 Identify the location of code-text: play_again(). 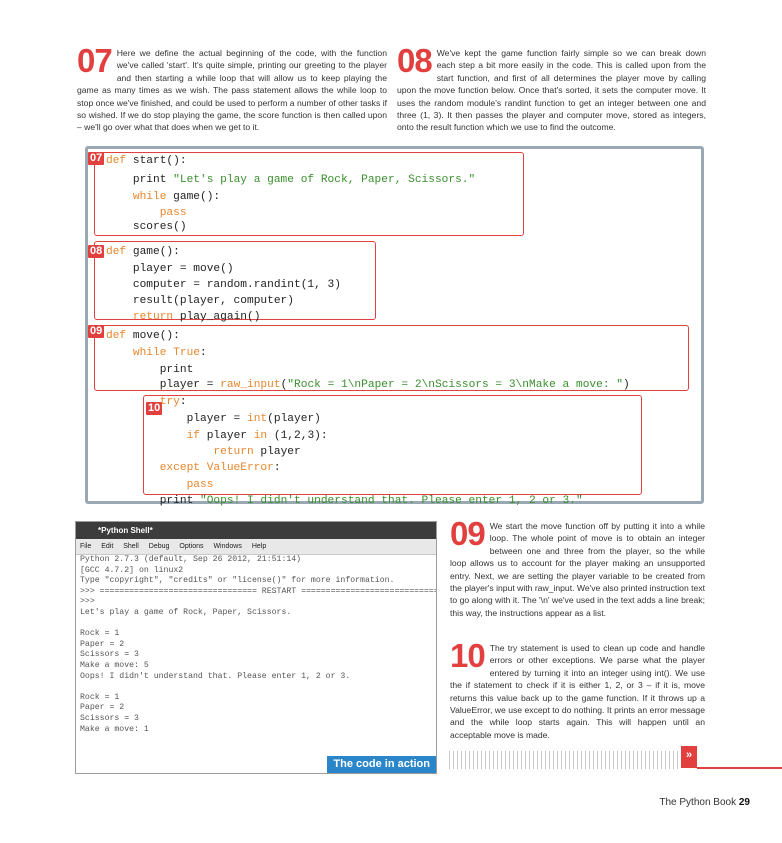
(220, 317).